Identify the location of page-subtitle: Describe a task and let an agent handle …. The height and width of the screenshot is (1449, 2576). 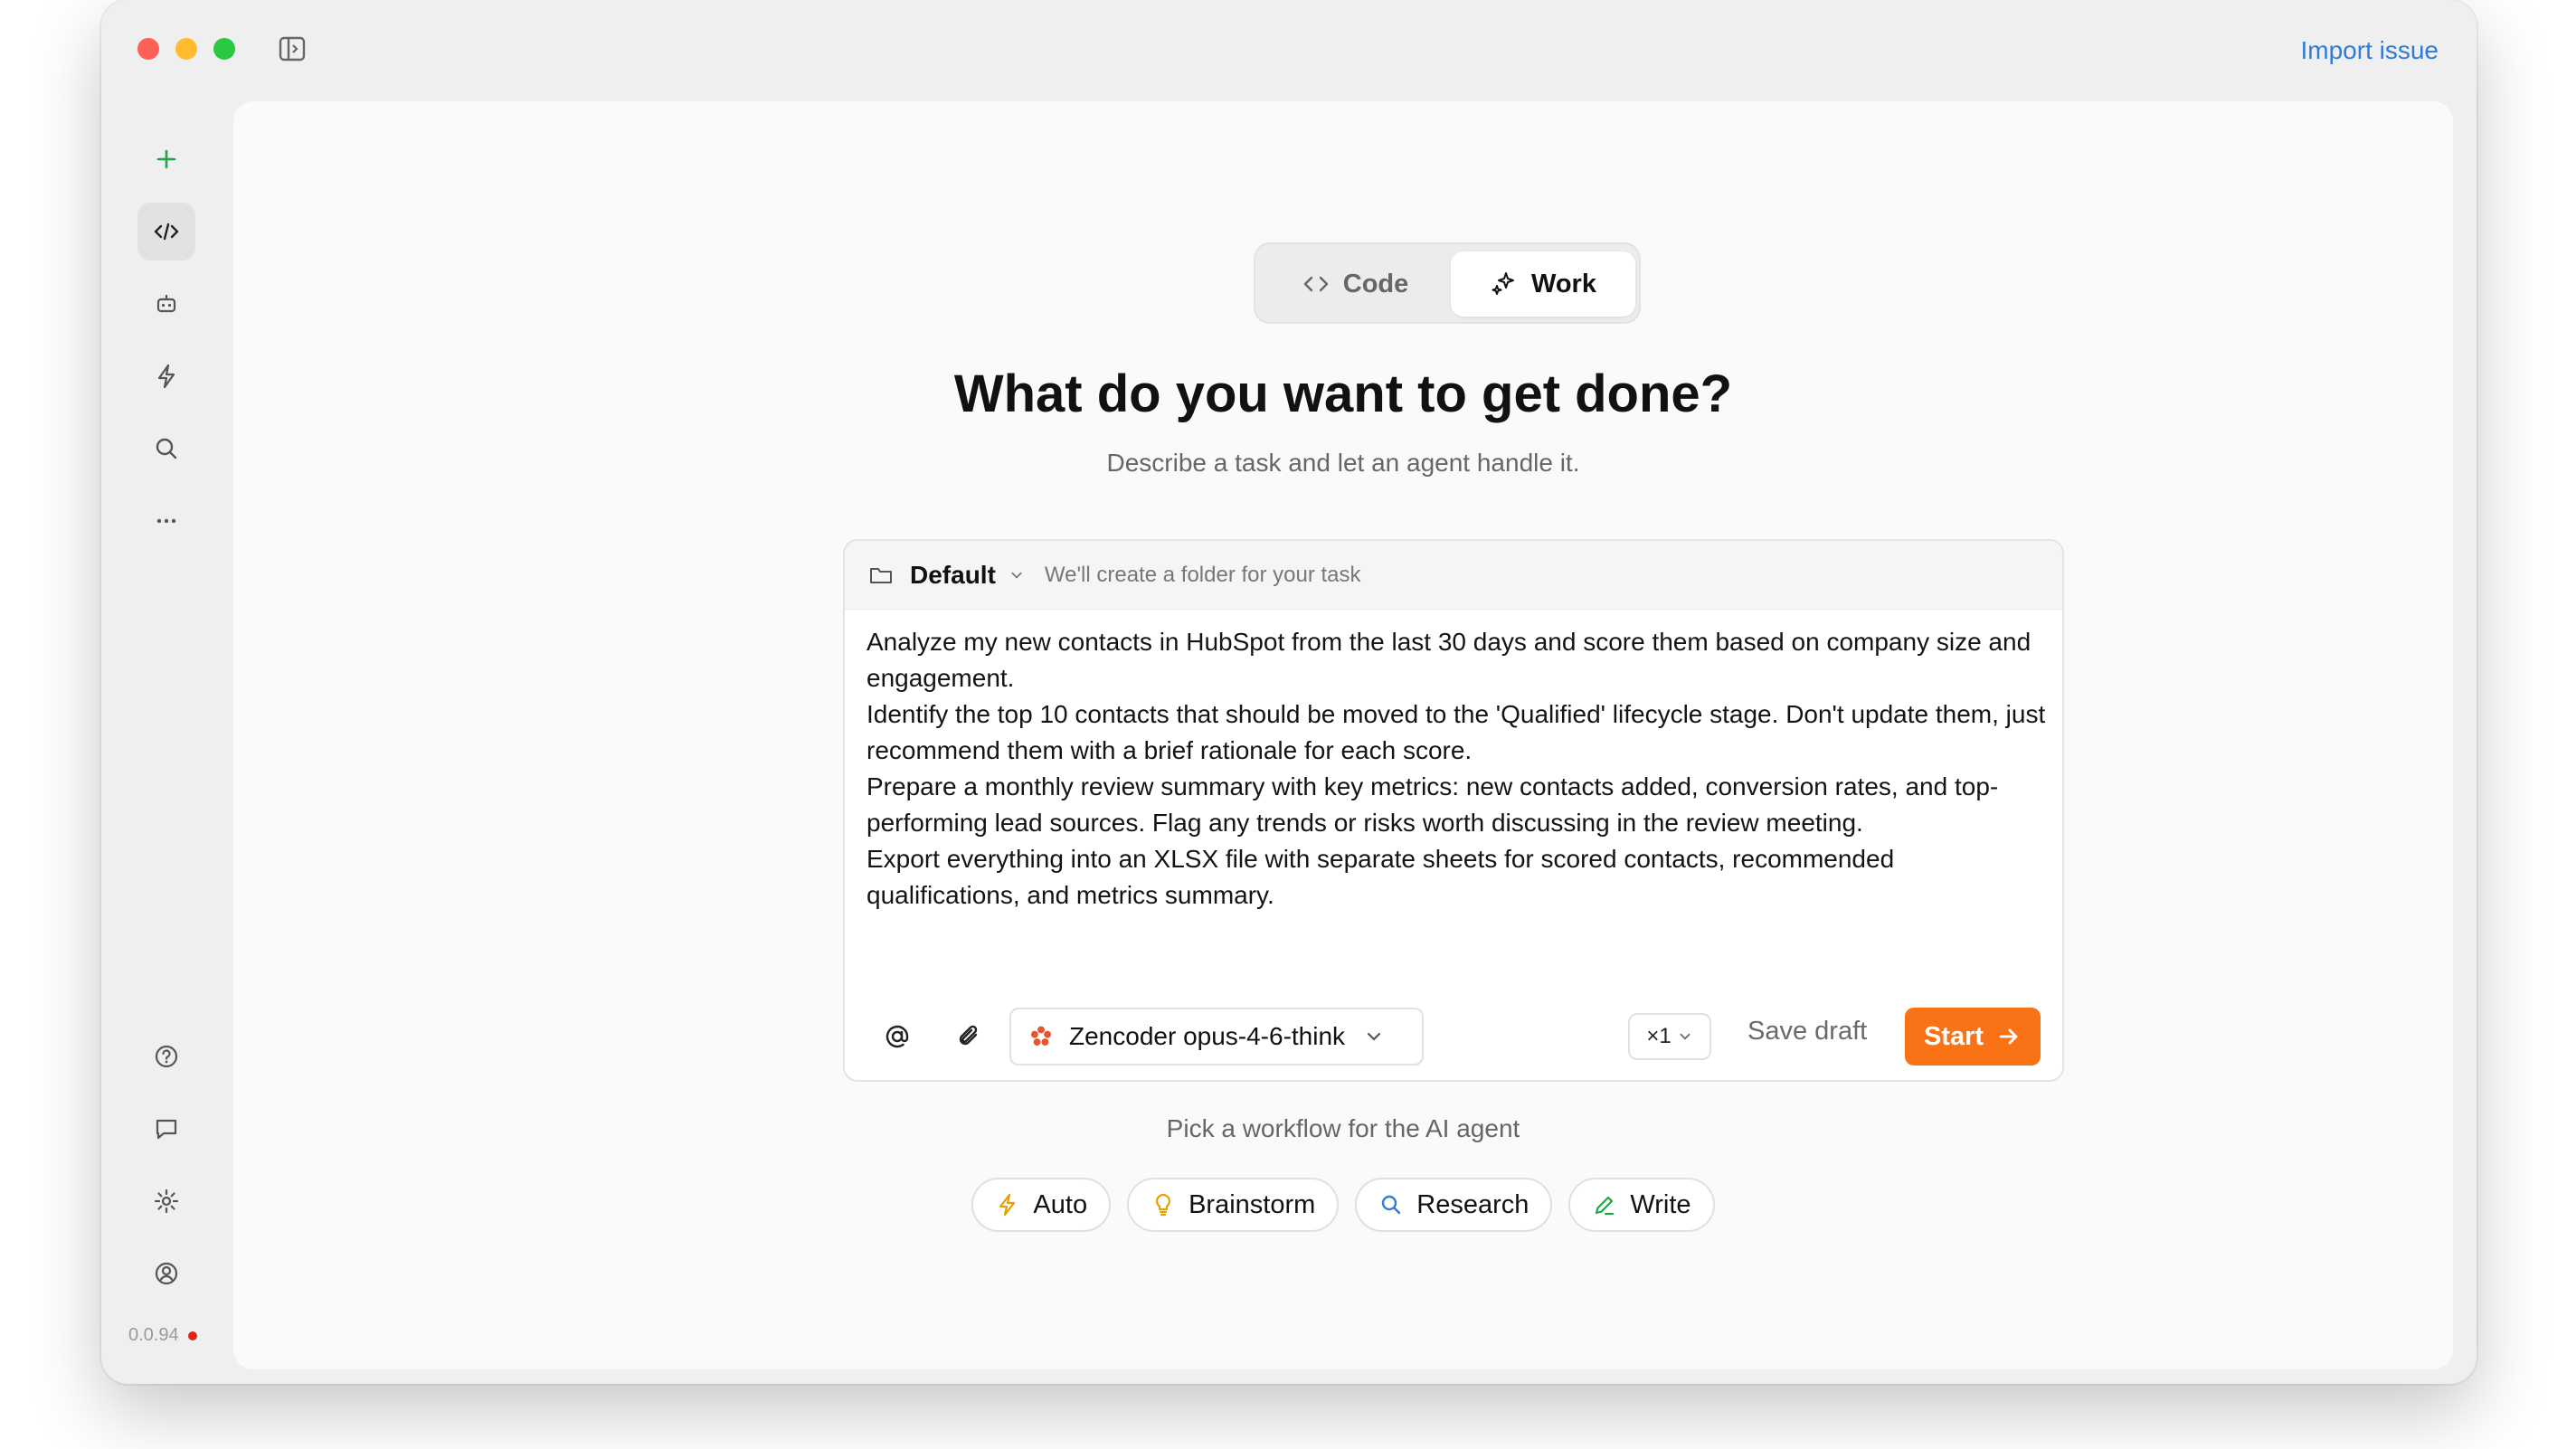
(1343, 463).